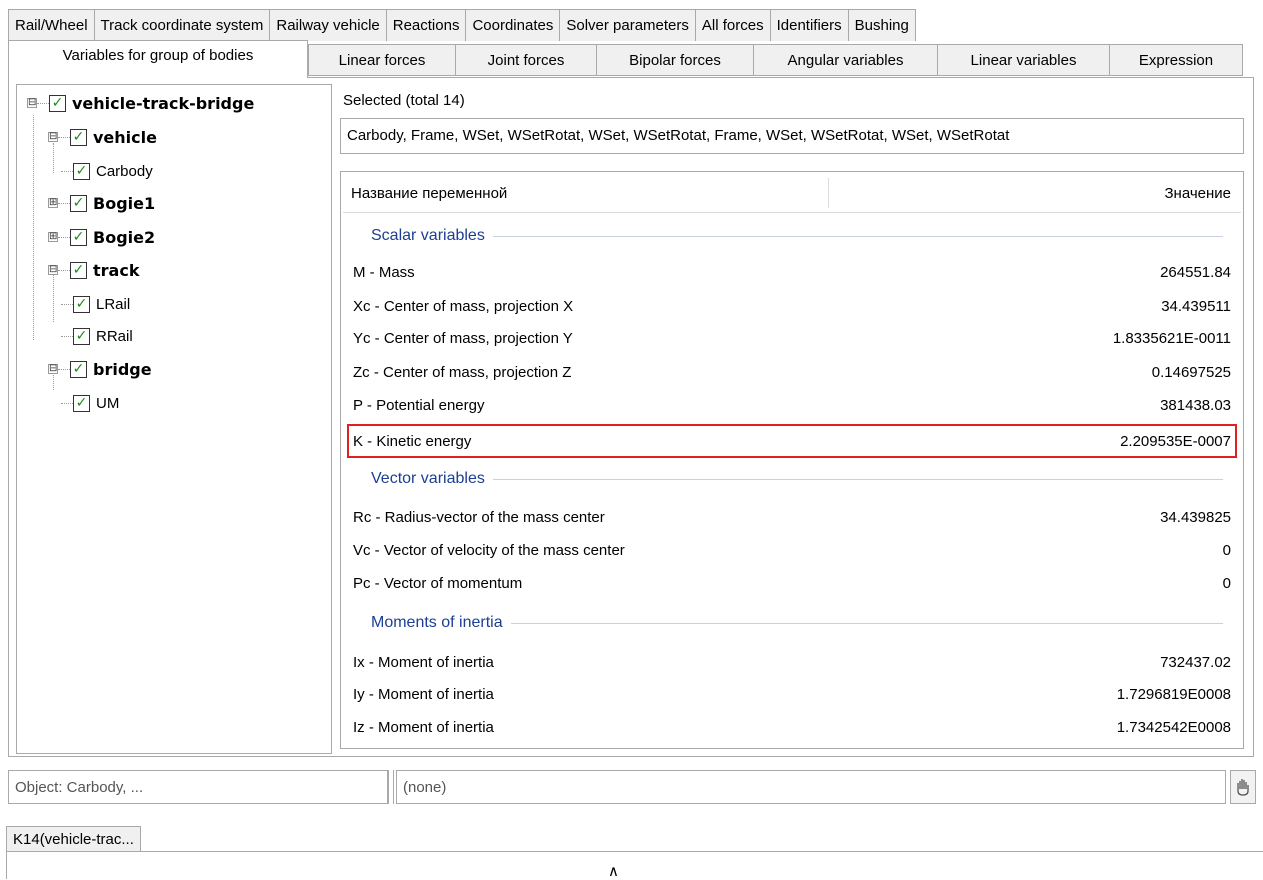  I want to click on tree-node-rrail: ✓ RRail, so click(97, 336).